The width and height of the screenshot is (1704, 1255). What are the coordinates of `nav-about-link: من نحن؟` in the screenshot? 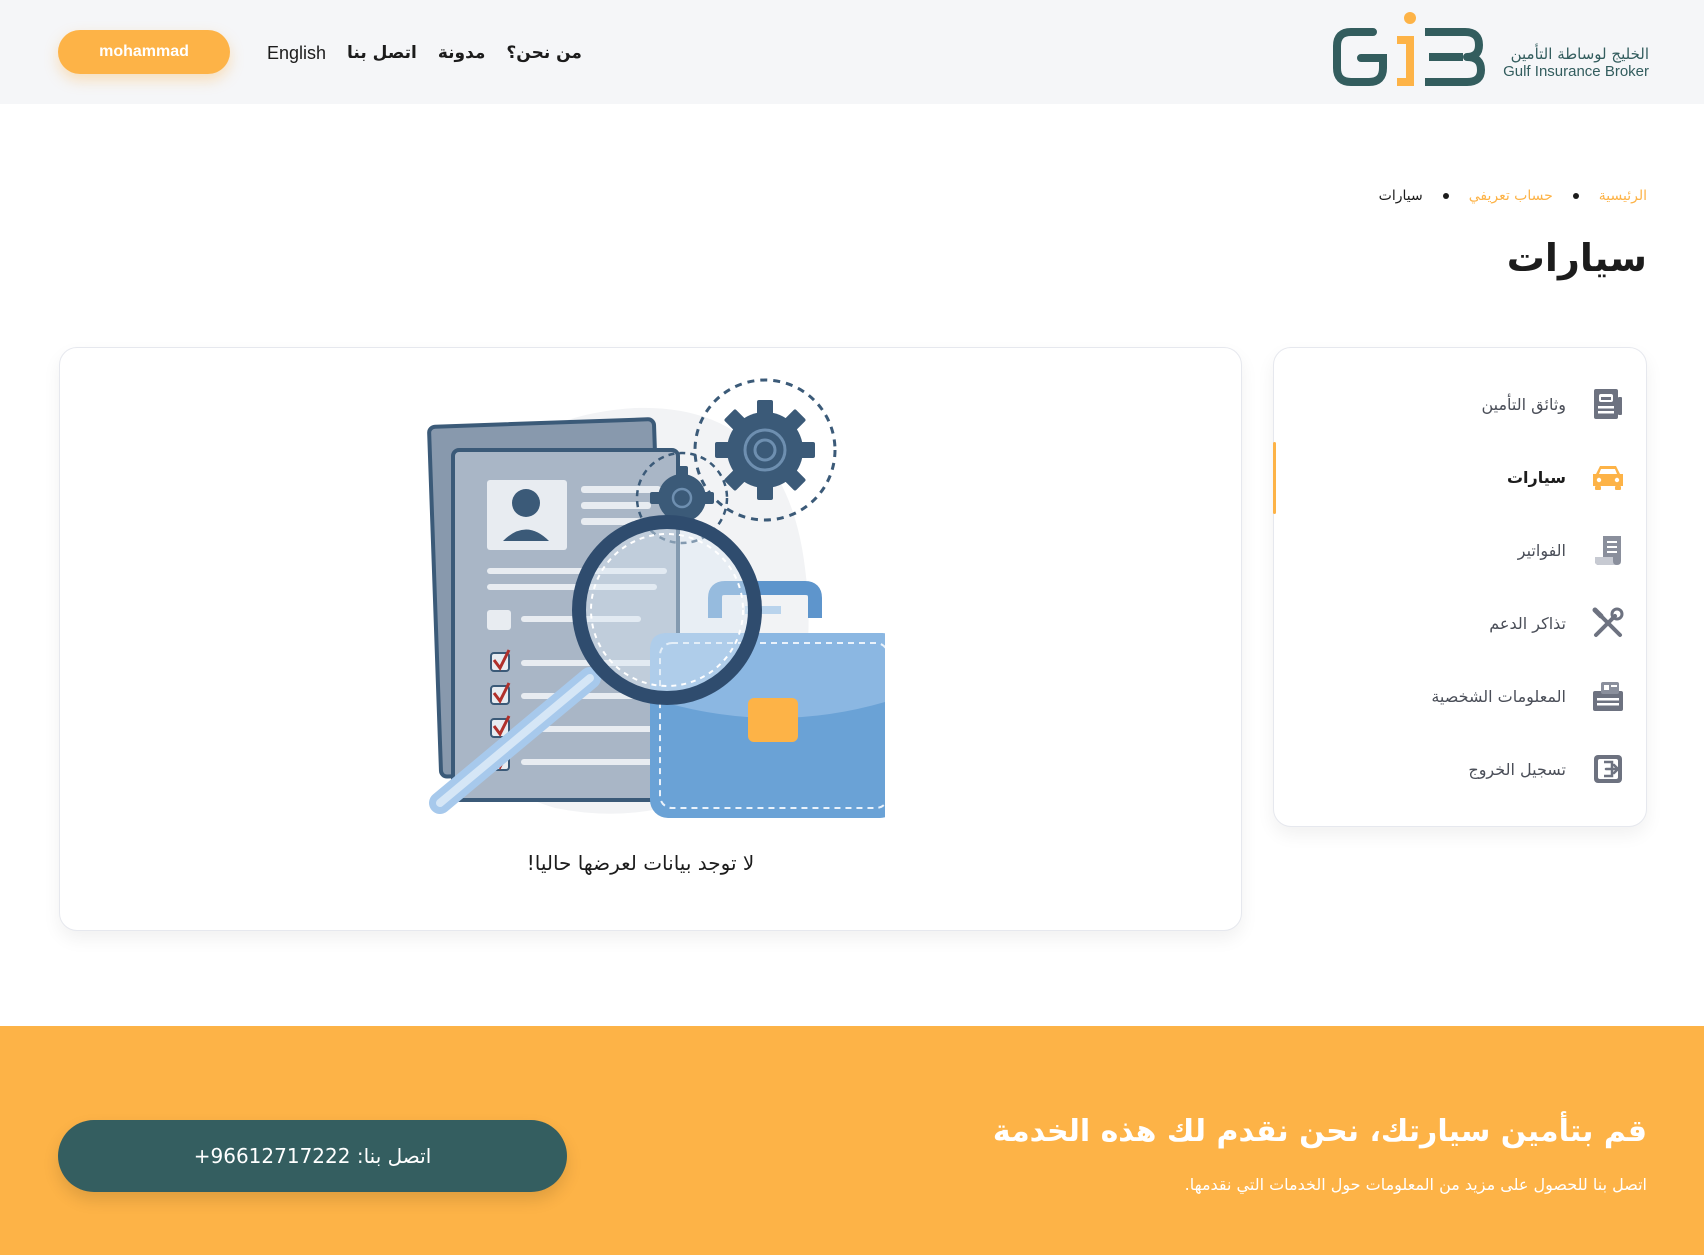 It's located at (544, 53).